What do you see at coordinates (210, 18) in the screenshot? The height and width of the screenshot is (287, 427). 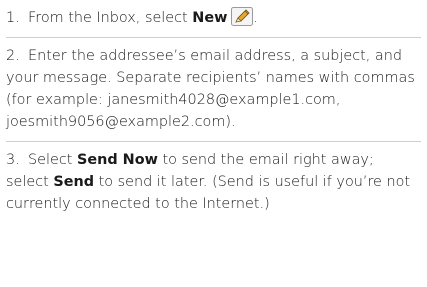 I see `new-label: New` at bounding box center [210, 18].